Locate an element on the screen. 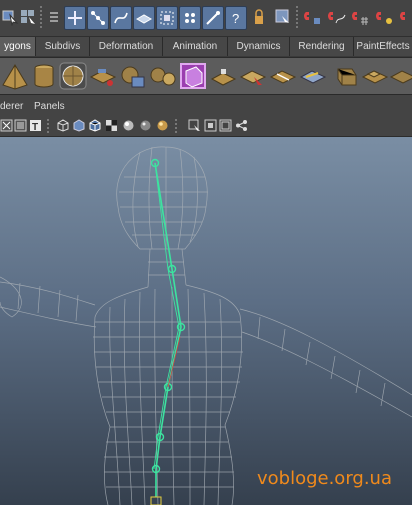 The width and height of the screenshot is (412, 505). tab-deformation: Deformation is located at coordinates (126, 46).